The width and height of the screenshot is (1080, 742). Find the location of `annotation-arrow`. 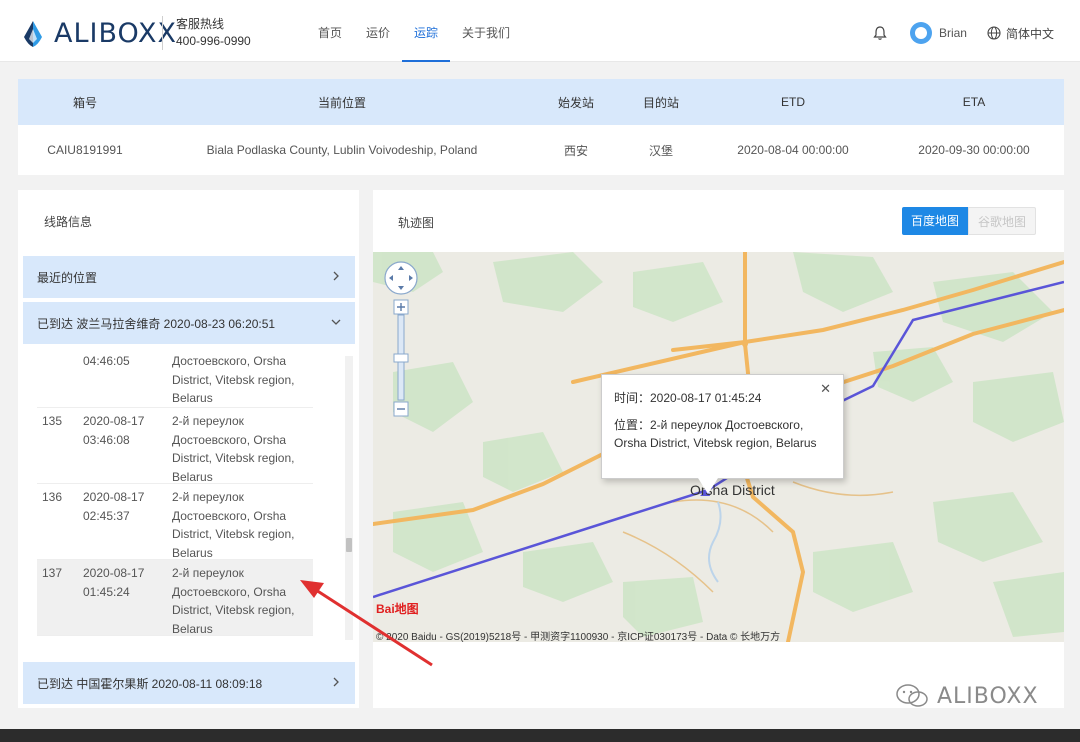

annotation-arrow is located at coordinates (366, 623).